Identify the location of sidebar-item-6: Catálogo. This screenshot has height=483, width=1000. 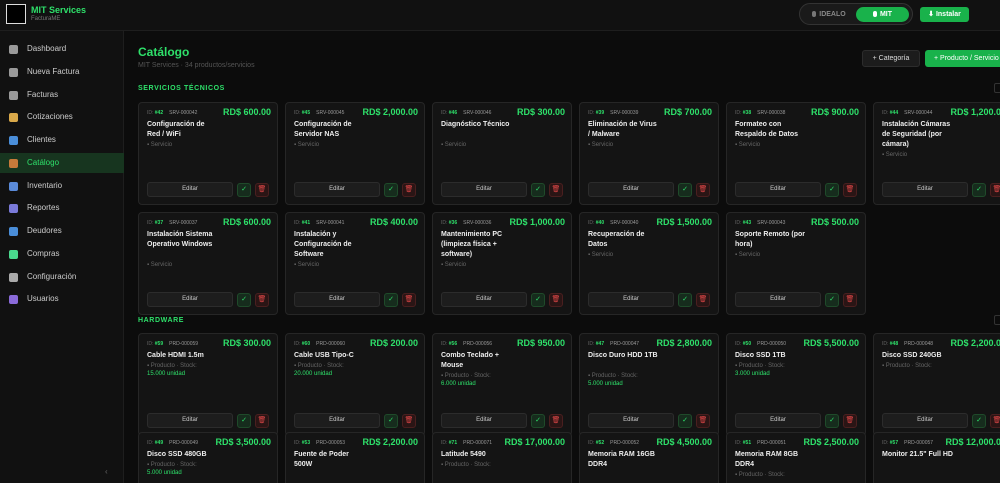
(62, 163).